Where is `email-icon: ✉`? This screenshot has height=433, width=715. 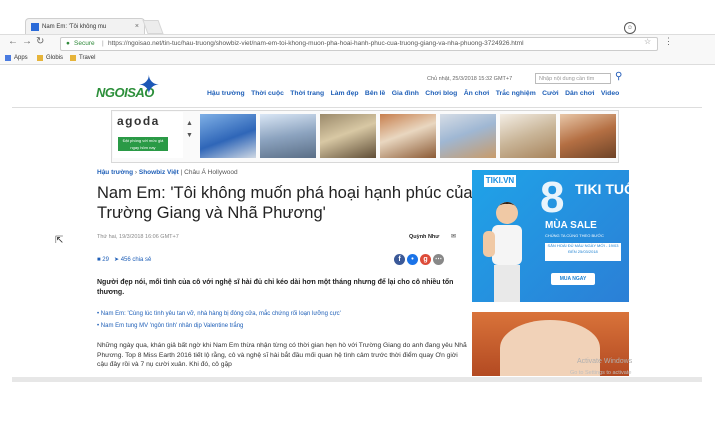
email-icon: ✉ is located at coordinates (453, 236).